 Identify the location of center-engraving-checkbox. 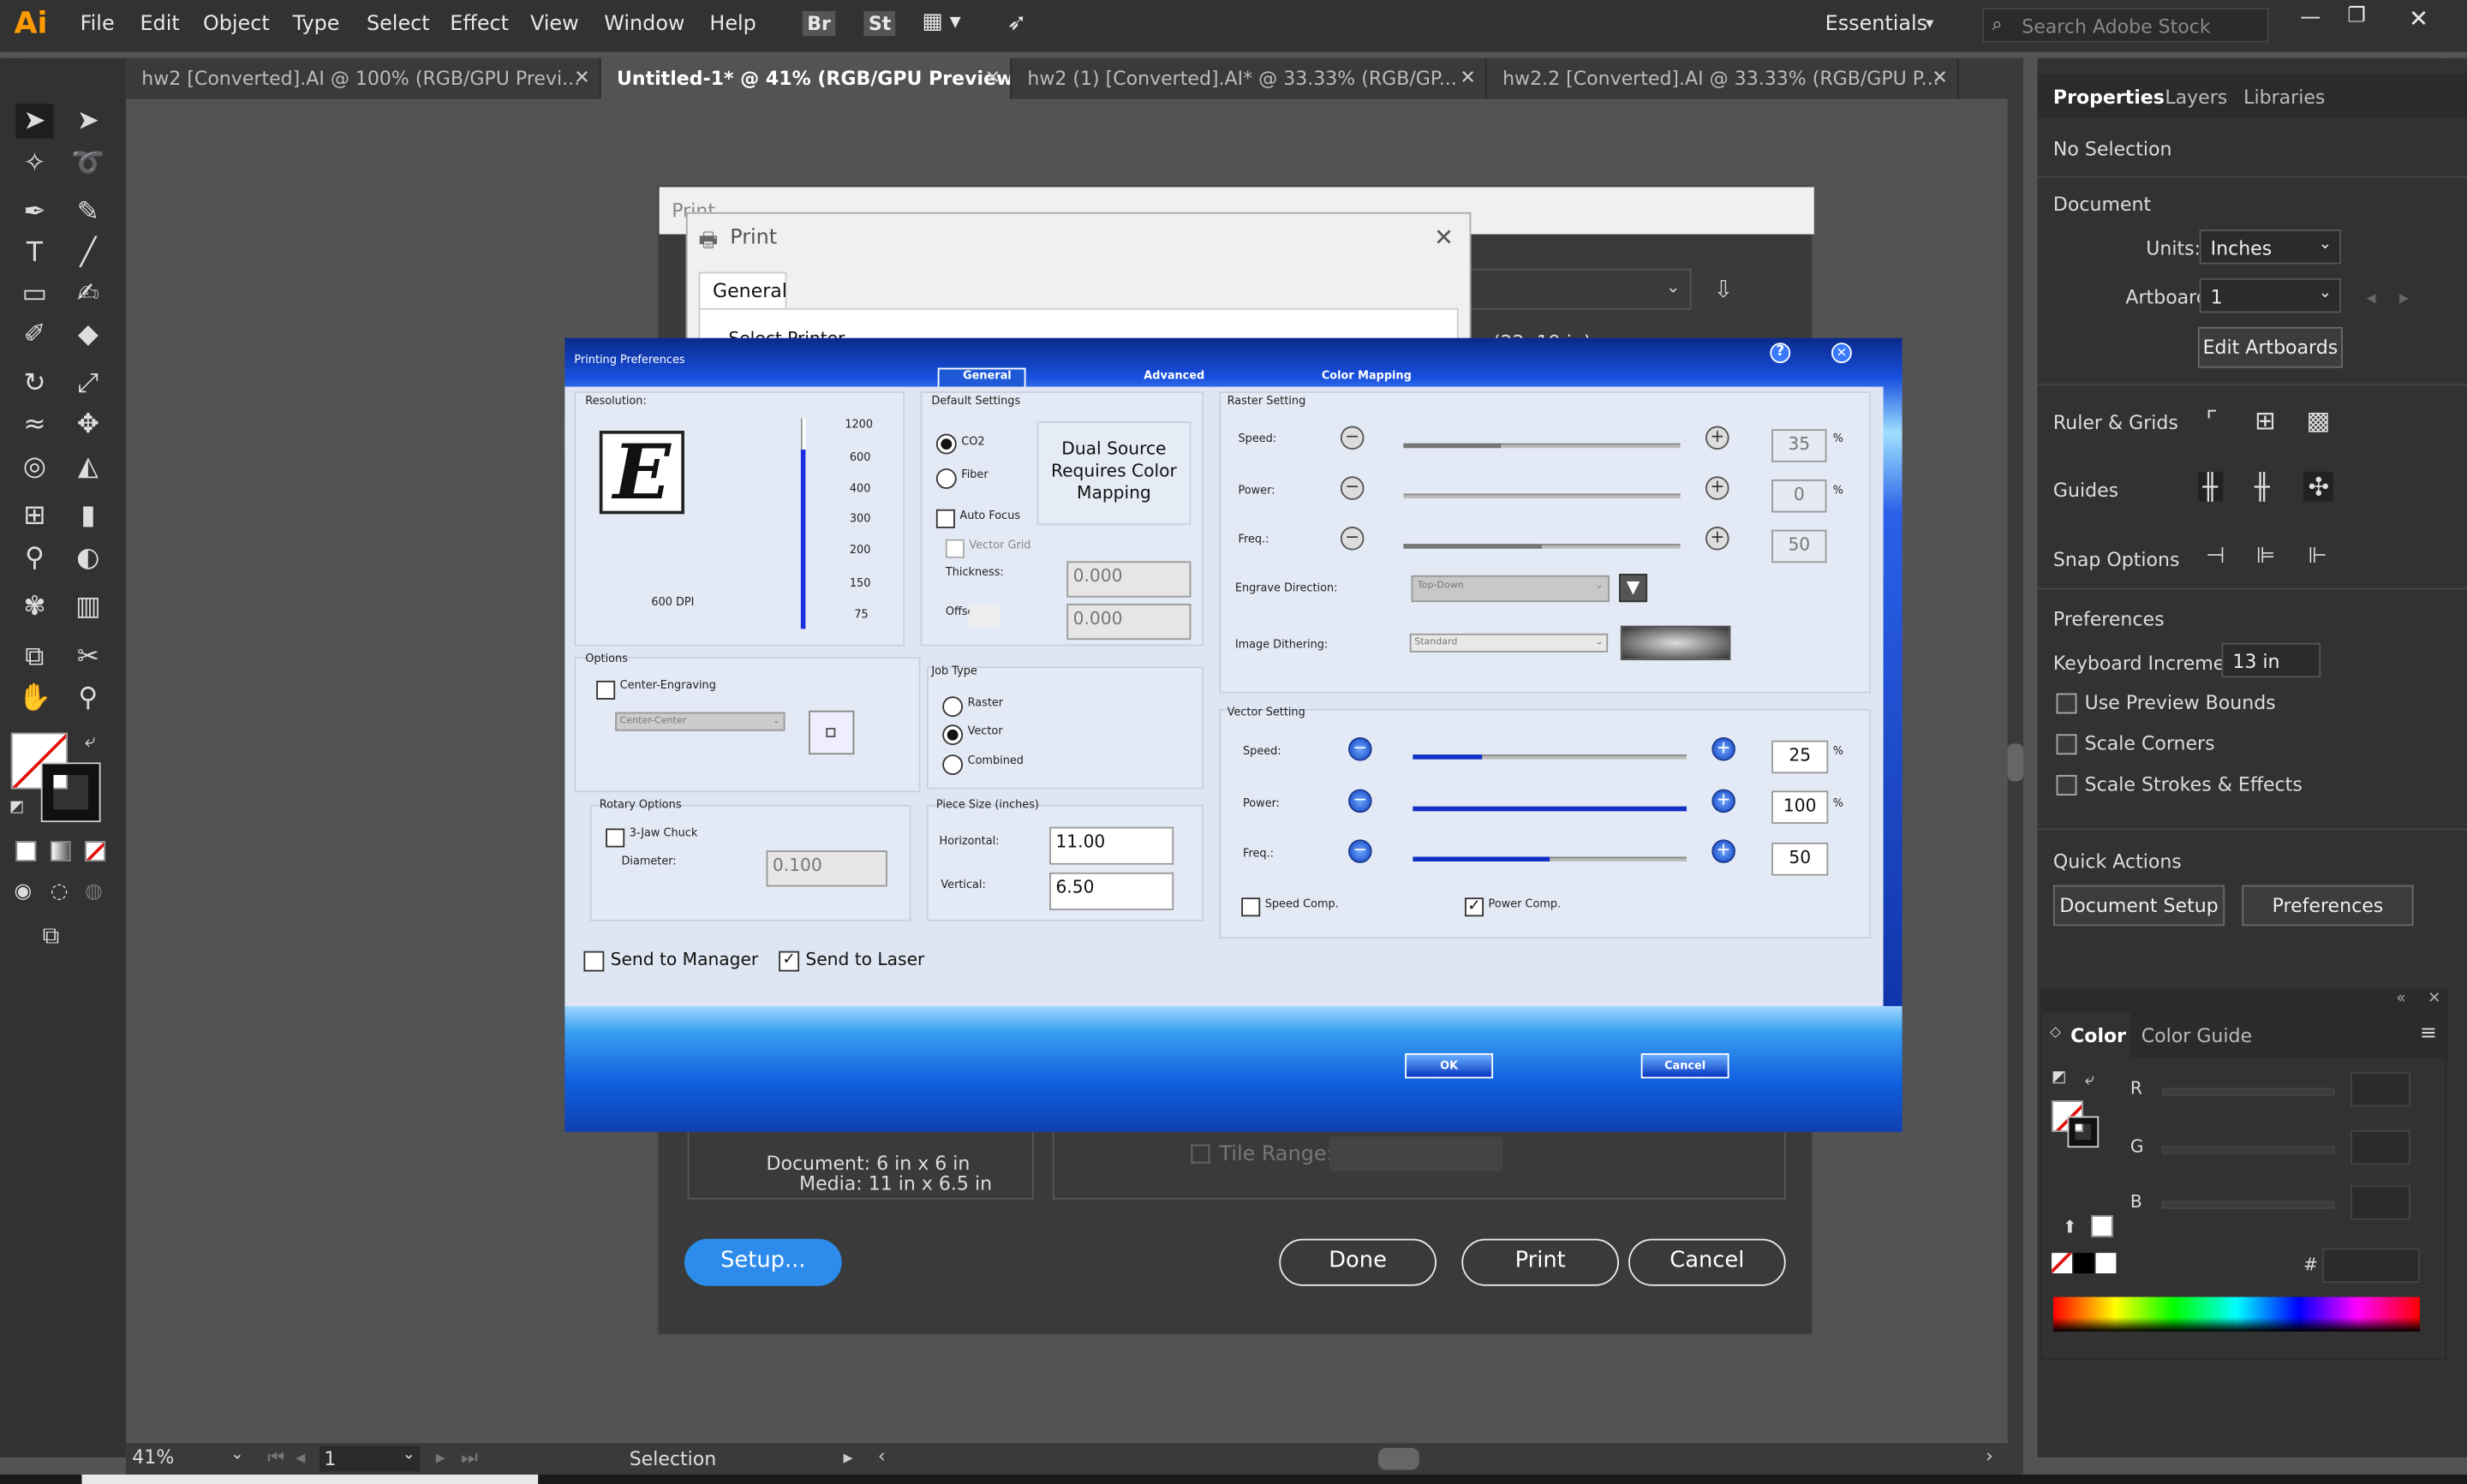
(606, 690).